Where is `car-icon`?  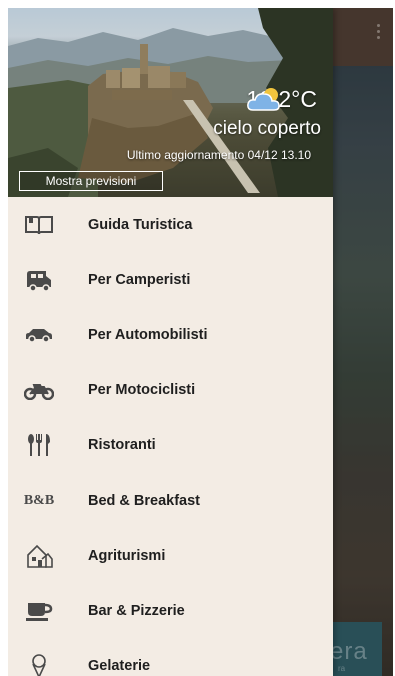 car-icon is located at coordinates (39, 335).